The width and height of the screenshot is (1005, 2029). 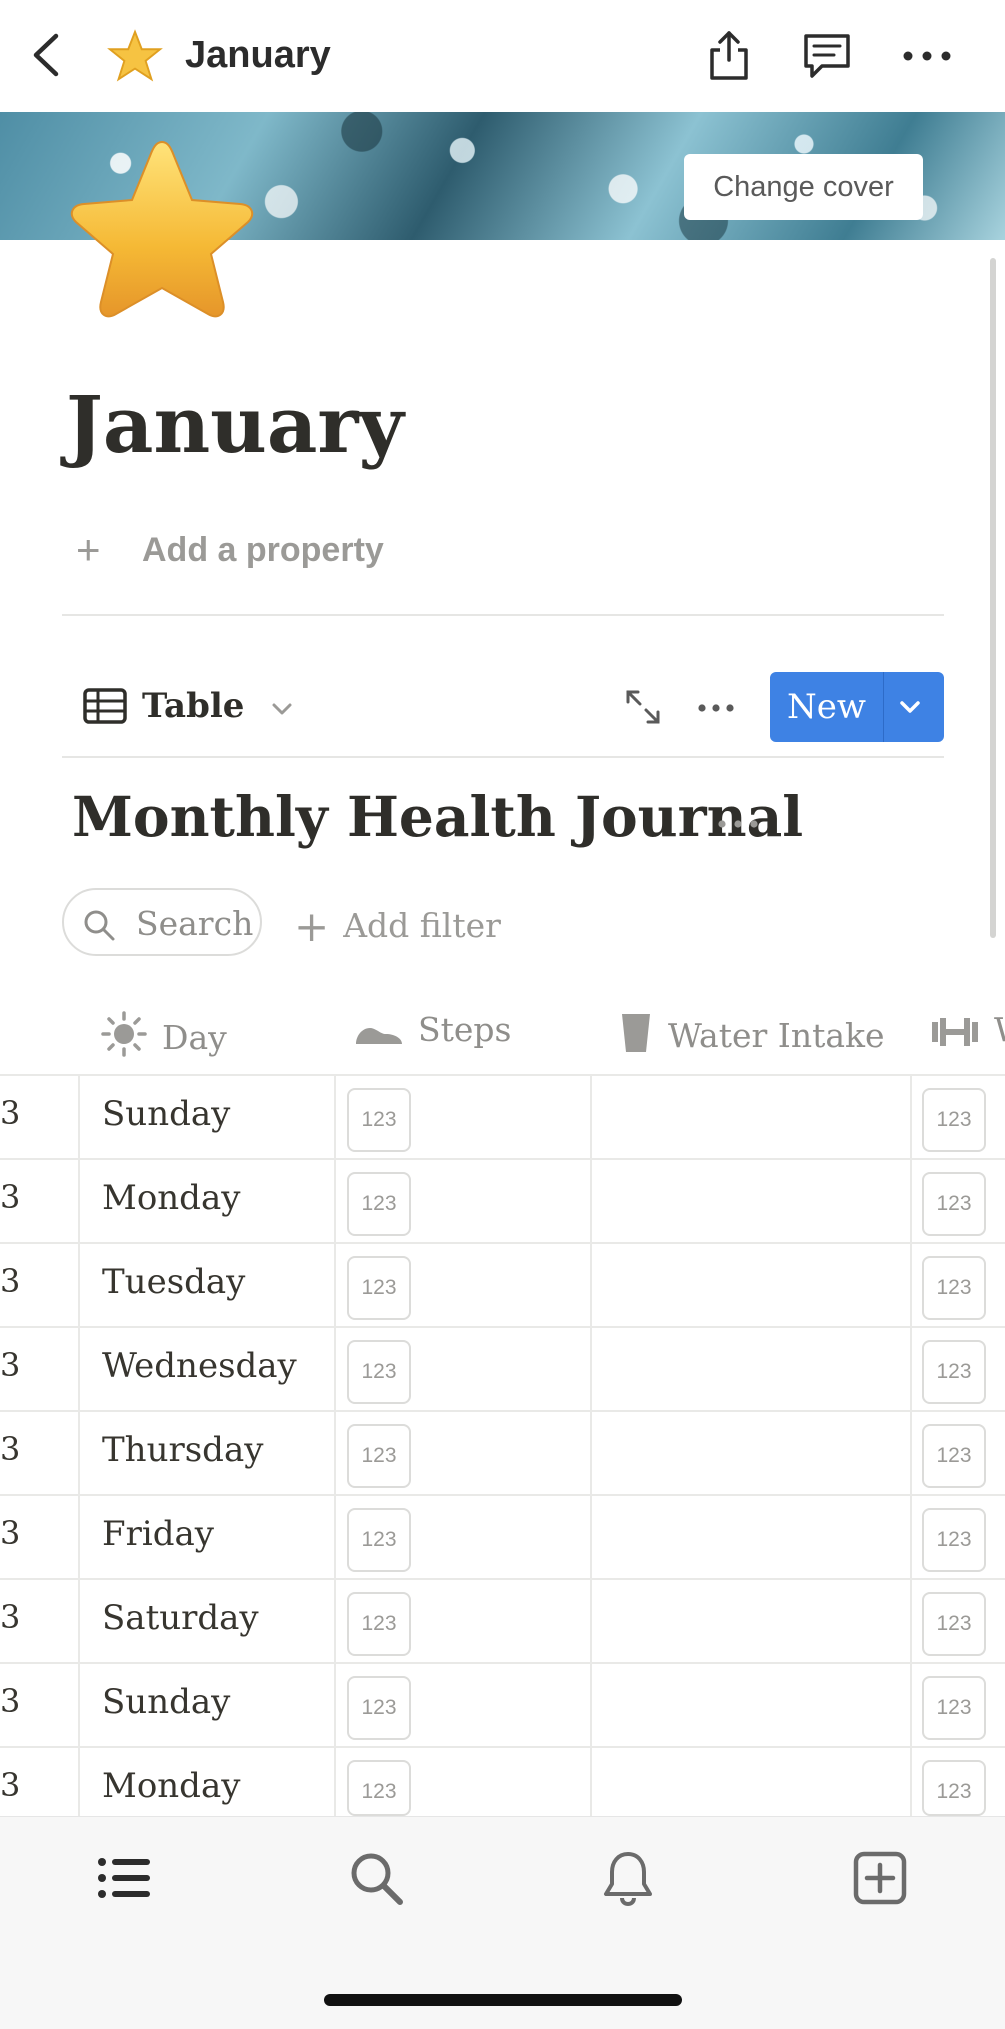 I want to click on day-cell: Thursday, so click(x=182, y=1450).